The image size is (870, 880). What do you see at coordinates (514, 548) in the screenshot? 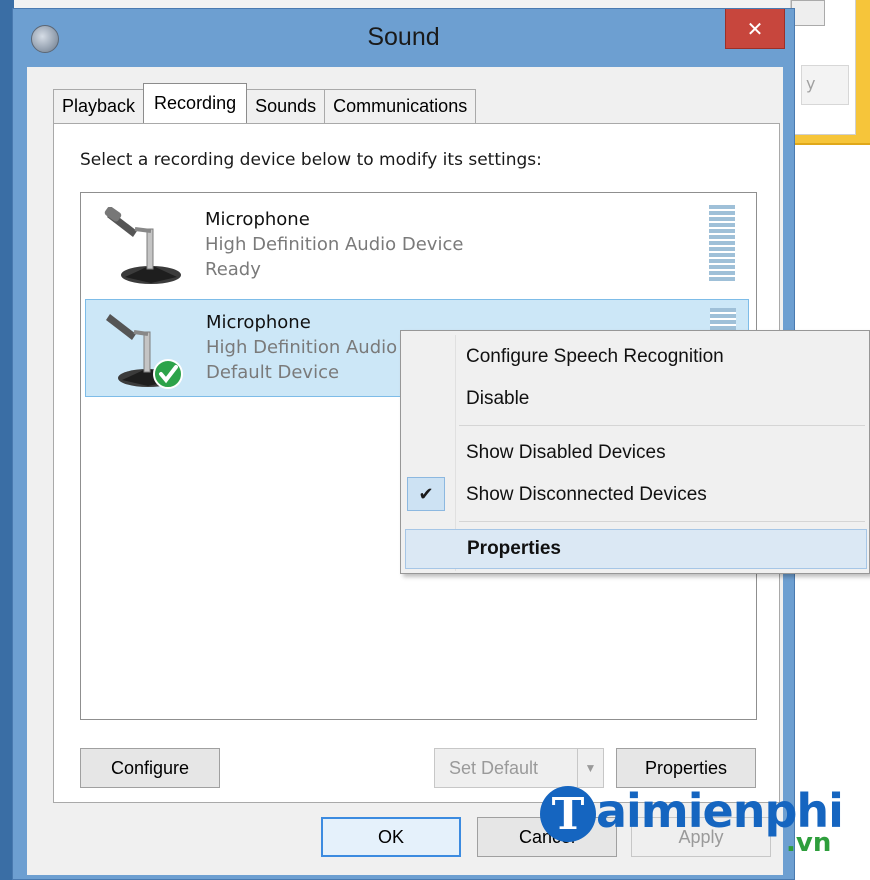
I see `menu-item-label: Properties` at bounding box center [514, 548].